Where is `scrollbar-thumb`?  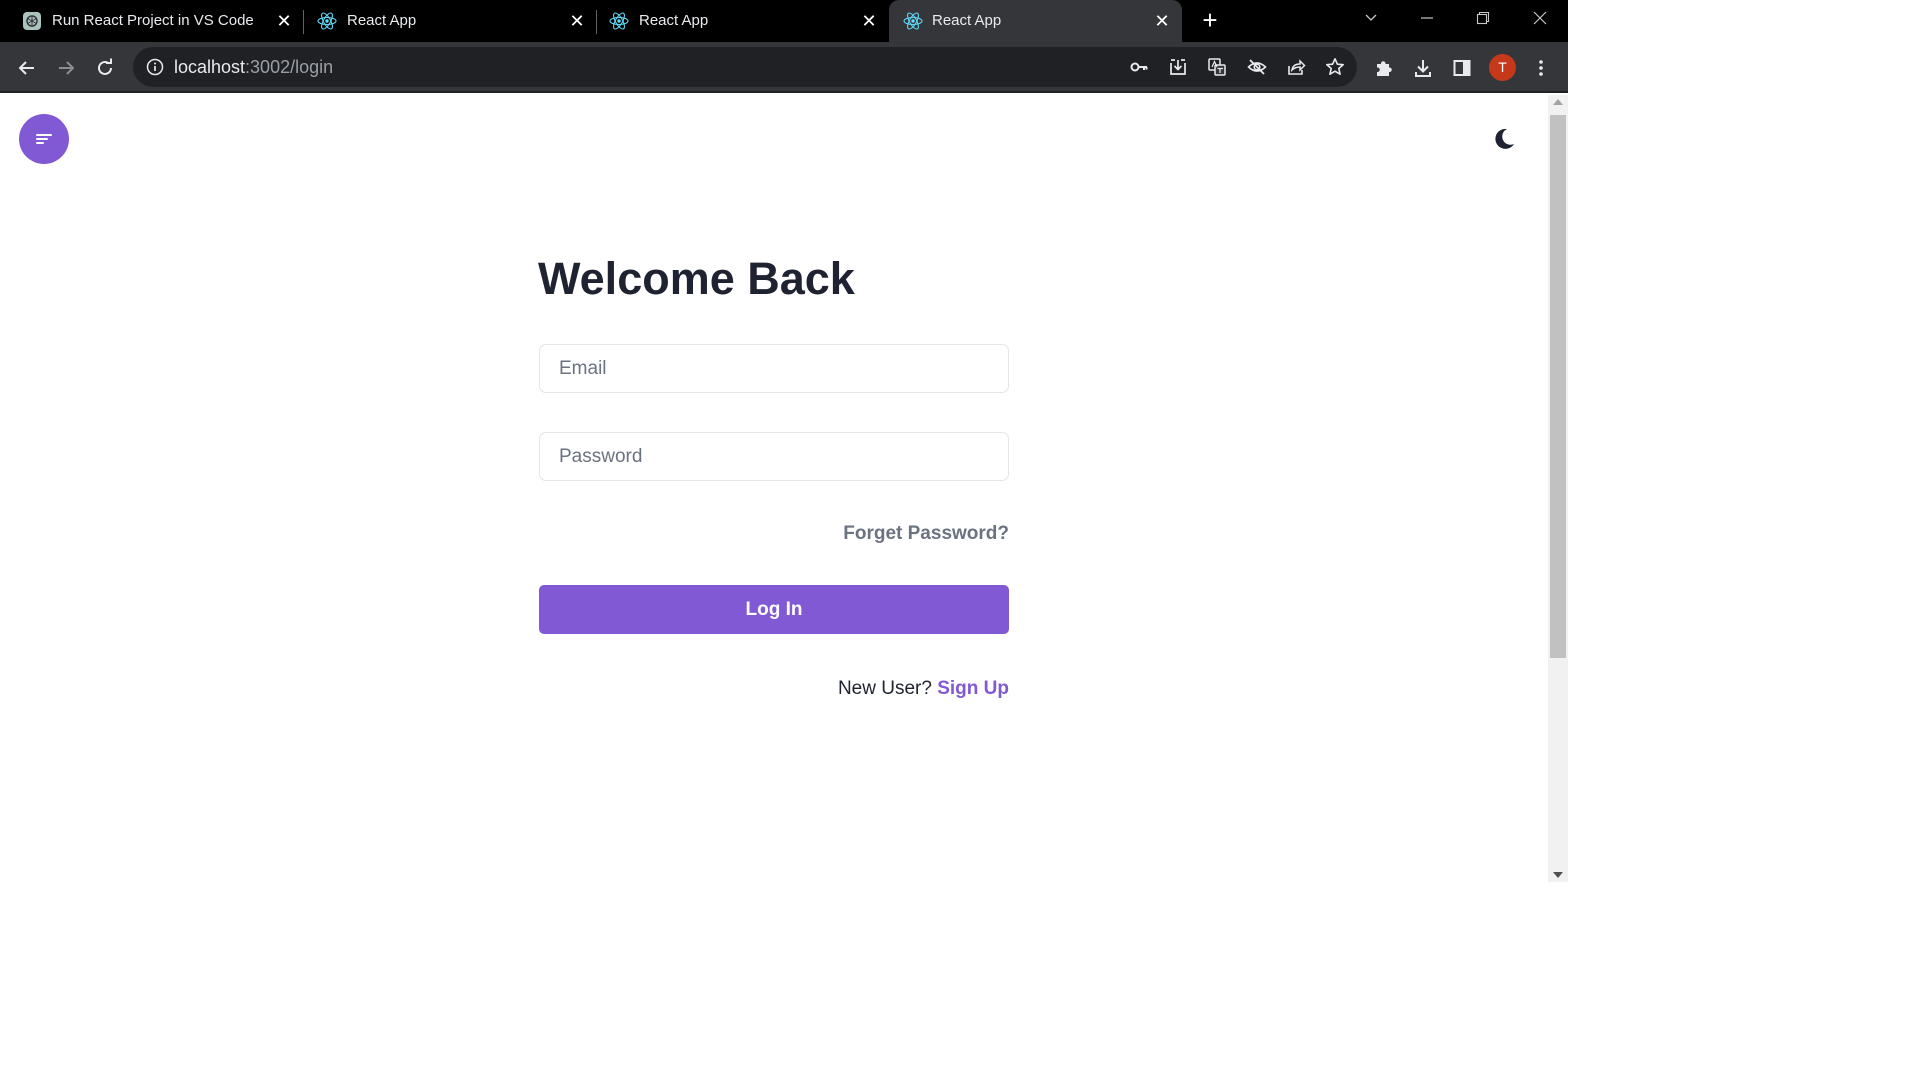
scrollbar-thumb is located at coordinates (1558, 386).